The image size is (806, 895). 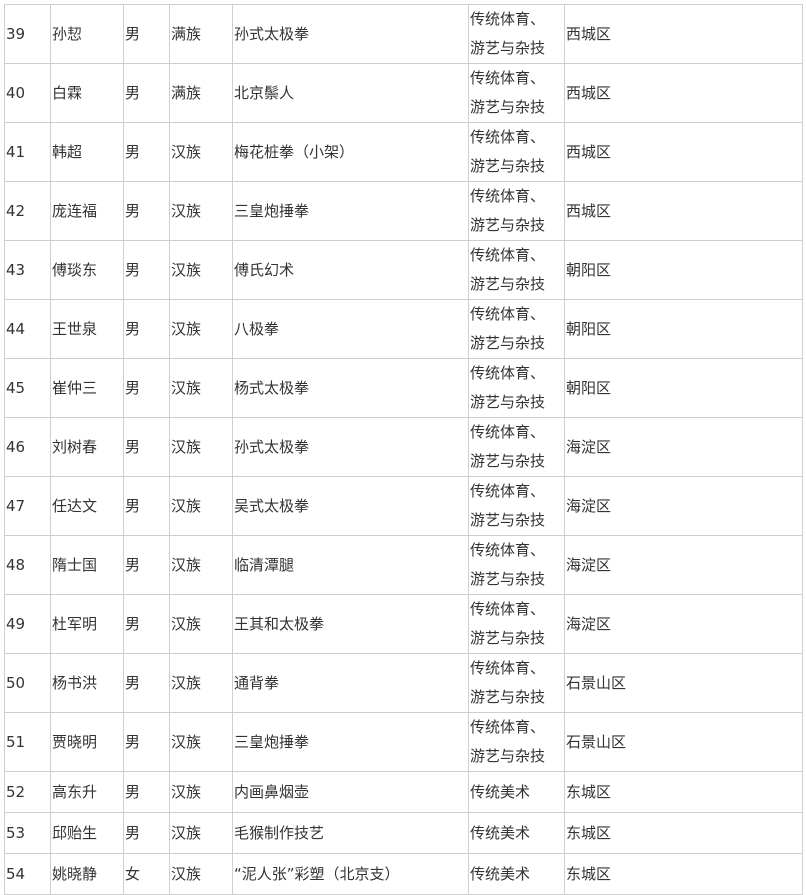 What do you see at coordinates (87, 34) in the screenshot?
I see `inheritor-name-cell: 孙恝` at bounding box center [87, 34].